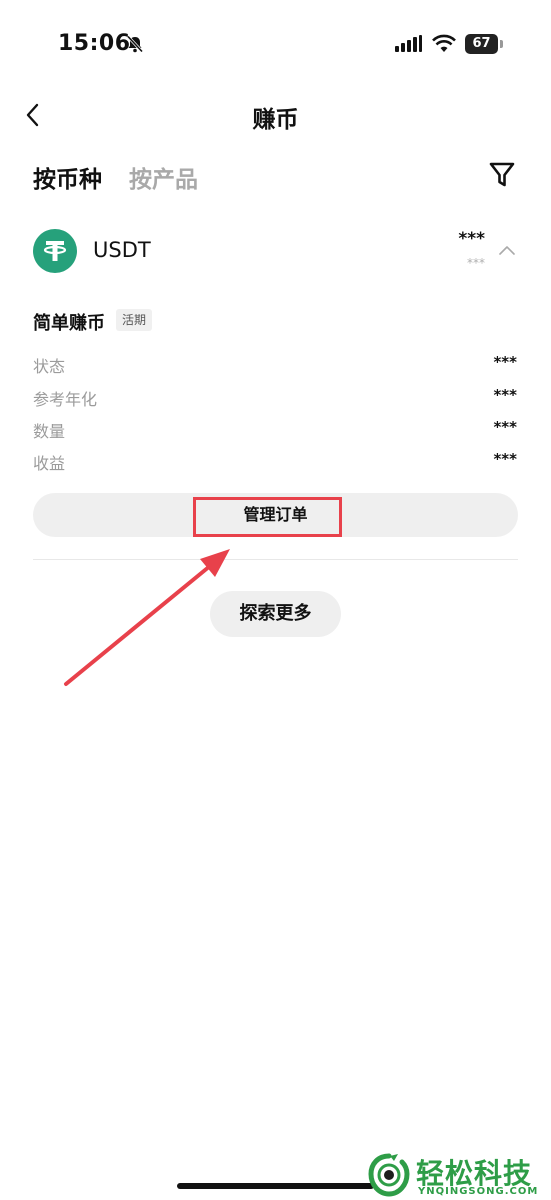  Describe the element at coordinates (505, 459) in the screenshot. I see `info-value-earnings: ***` at that location.